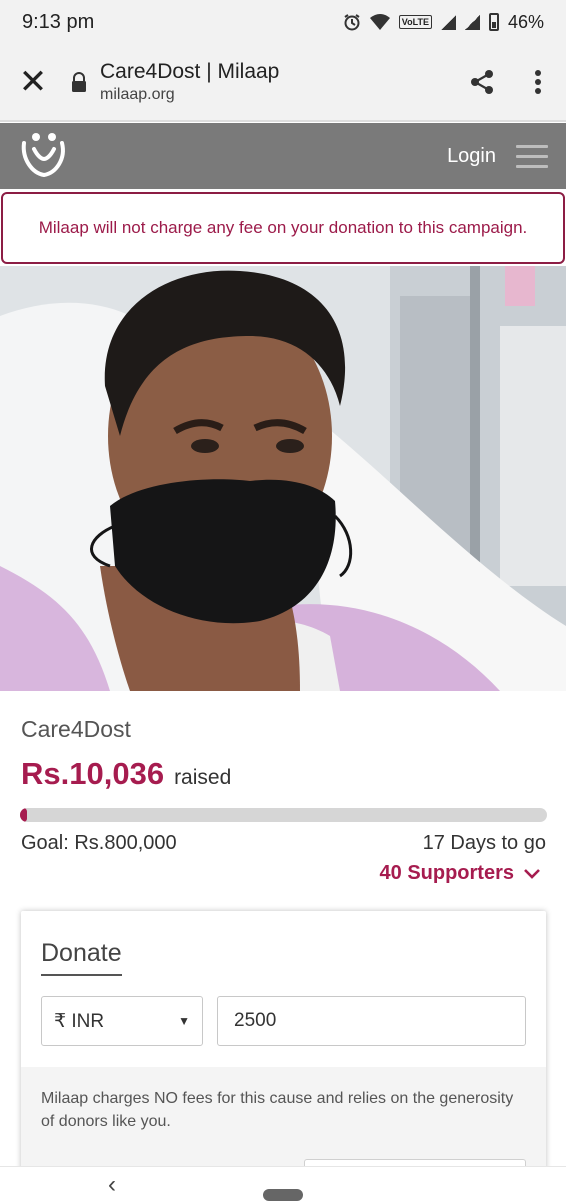  What do you see at coordinates (137, 94) in the screenshot?
I see `page-domain: milaap.org` at bounding box center [137, 94].